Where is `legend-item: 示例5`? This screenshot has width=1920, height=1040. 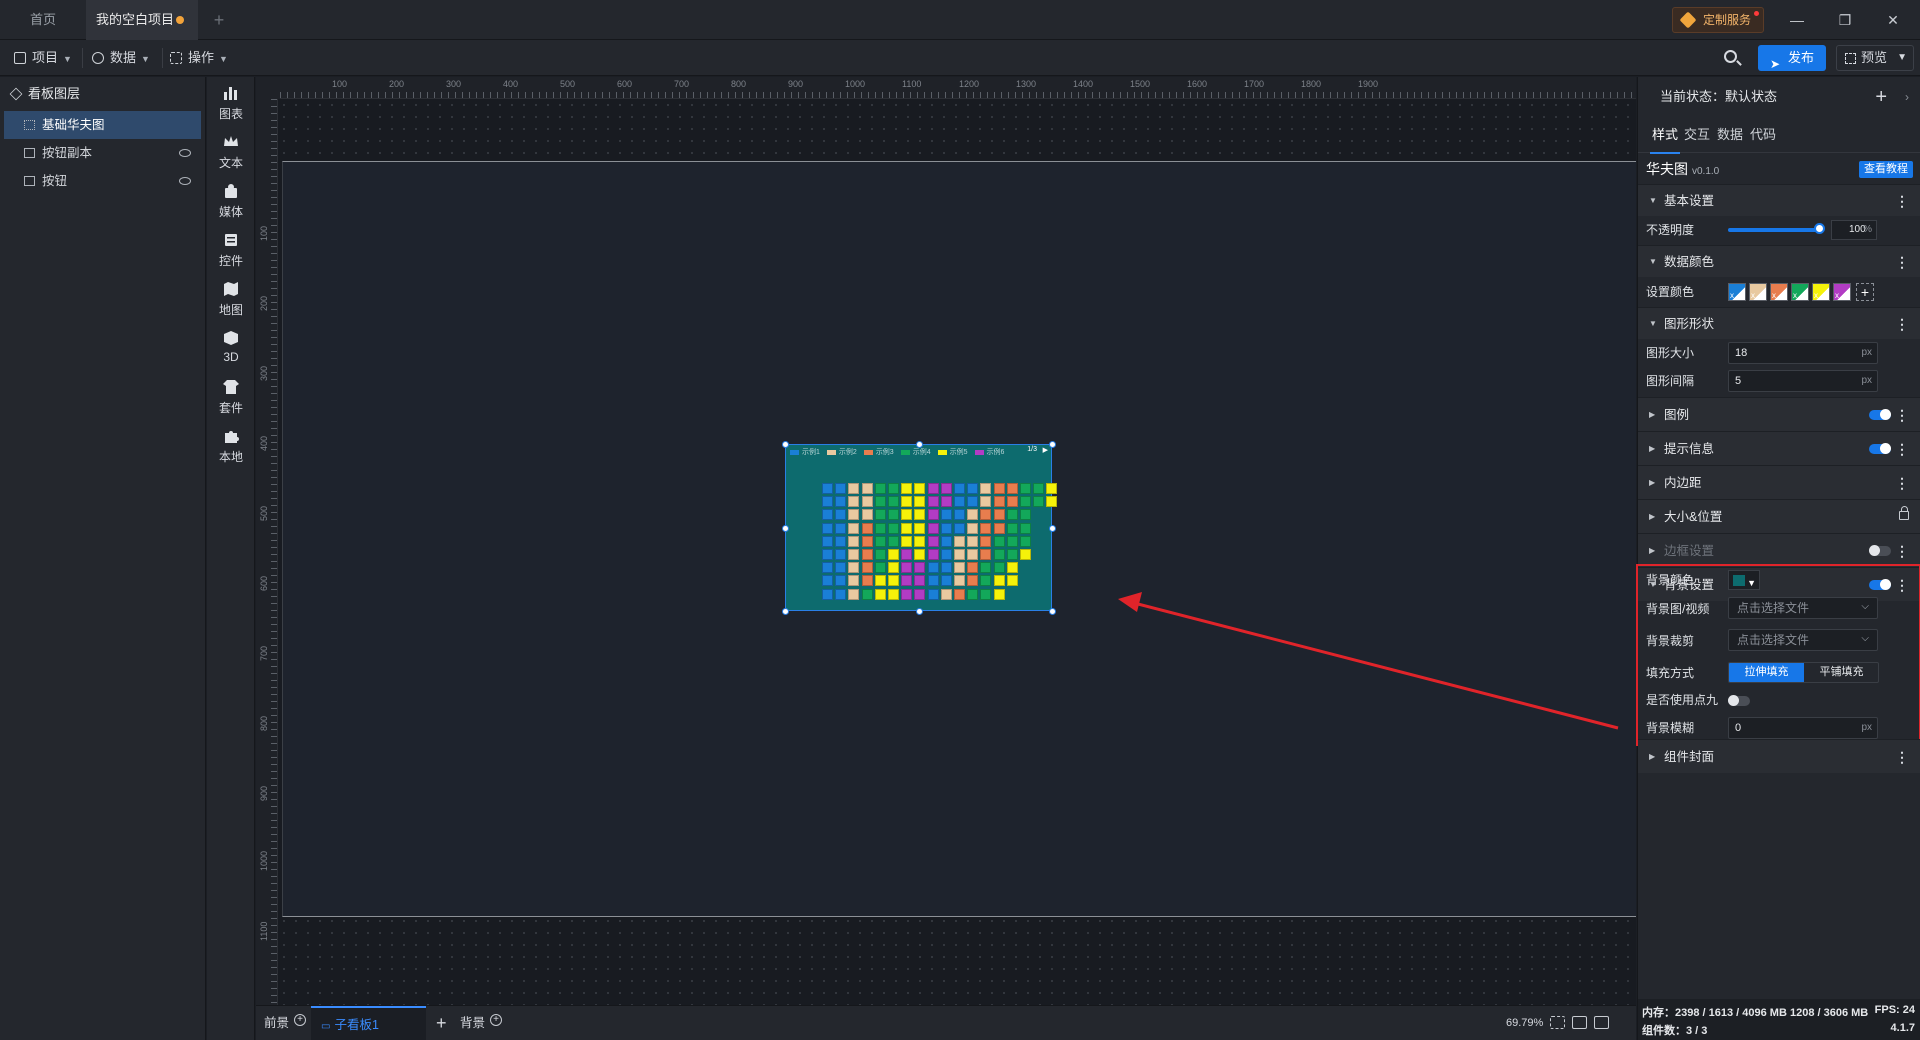 legend-item: 示例5 is located at coordinates (952, 452).